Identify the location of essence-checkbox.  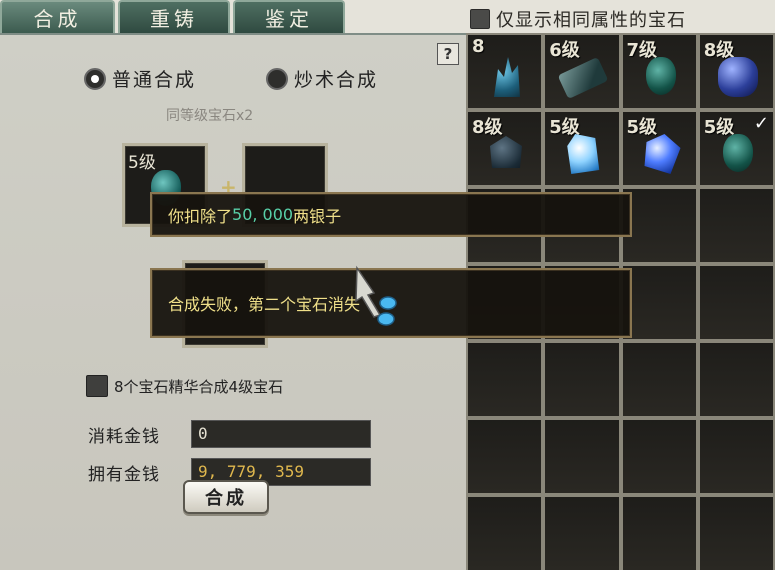
(97, 386).